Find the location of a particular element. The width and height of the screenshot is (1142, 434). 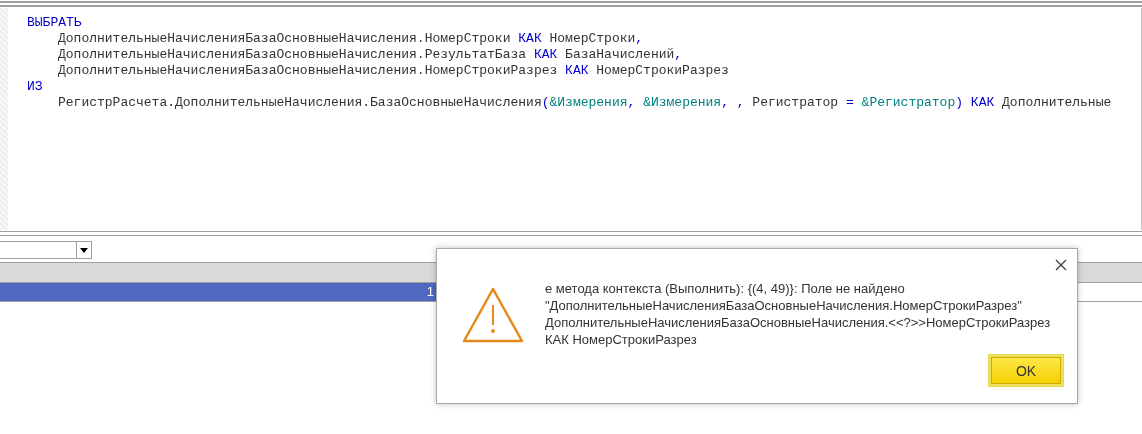

table-cell: 1 is located at coordinates (218, 292).